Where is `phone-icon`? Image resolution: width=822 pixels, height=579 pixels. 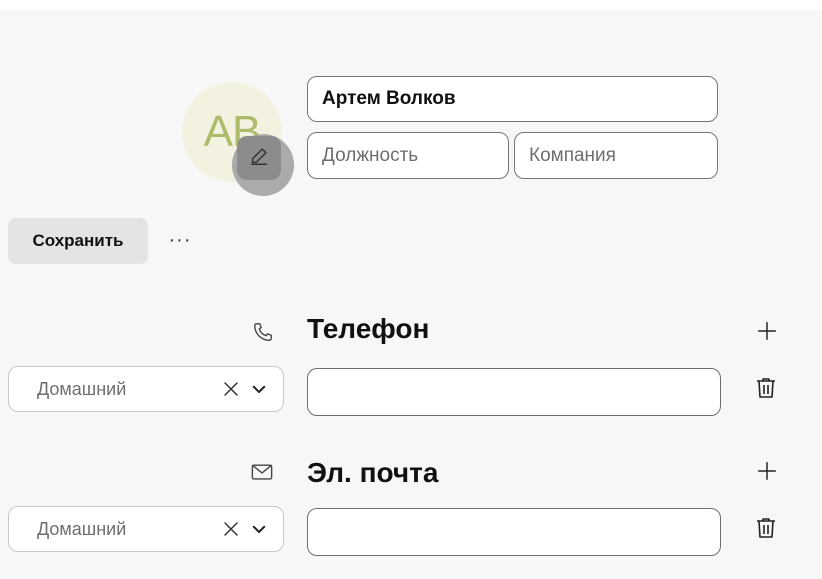 phone-icon is located at coordinates (263, 332).